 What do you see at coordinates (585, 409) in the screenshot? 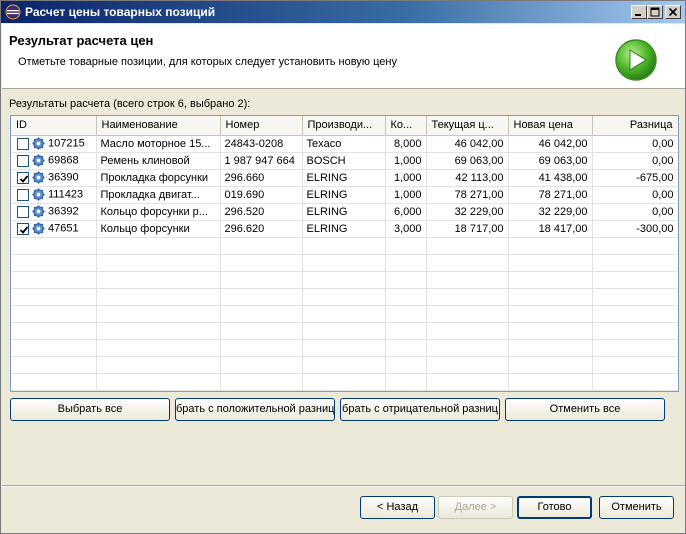
I see `deselect-all-button: Отменить все` at bounding box center [585, 409].